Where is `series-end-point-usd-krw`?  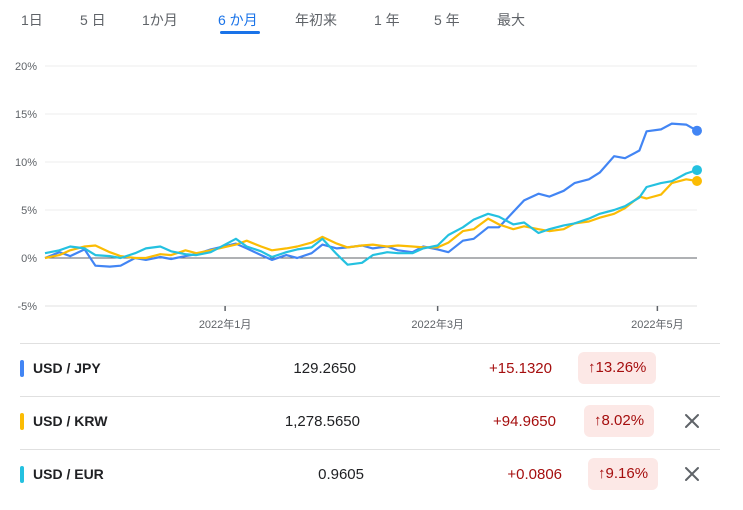 series-end-point-usd-krw is located at coordinates (697, 181).